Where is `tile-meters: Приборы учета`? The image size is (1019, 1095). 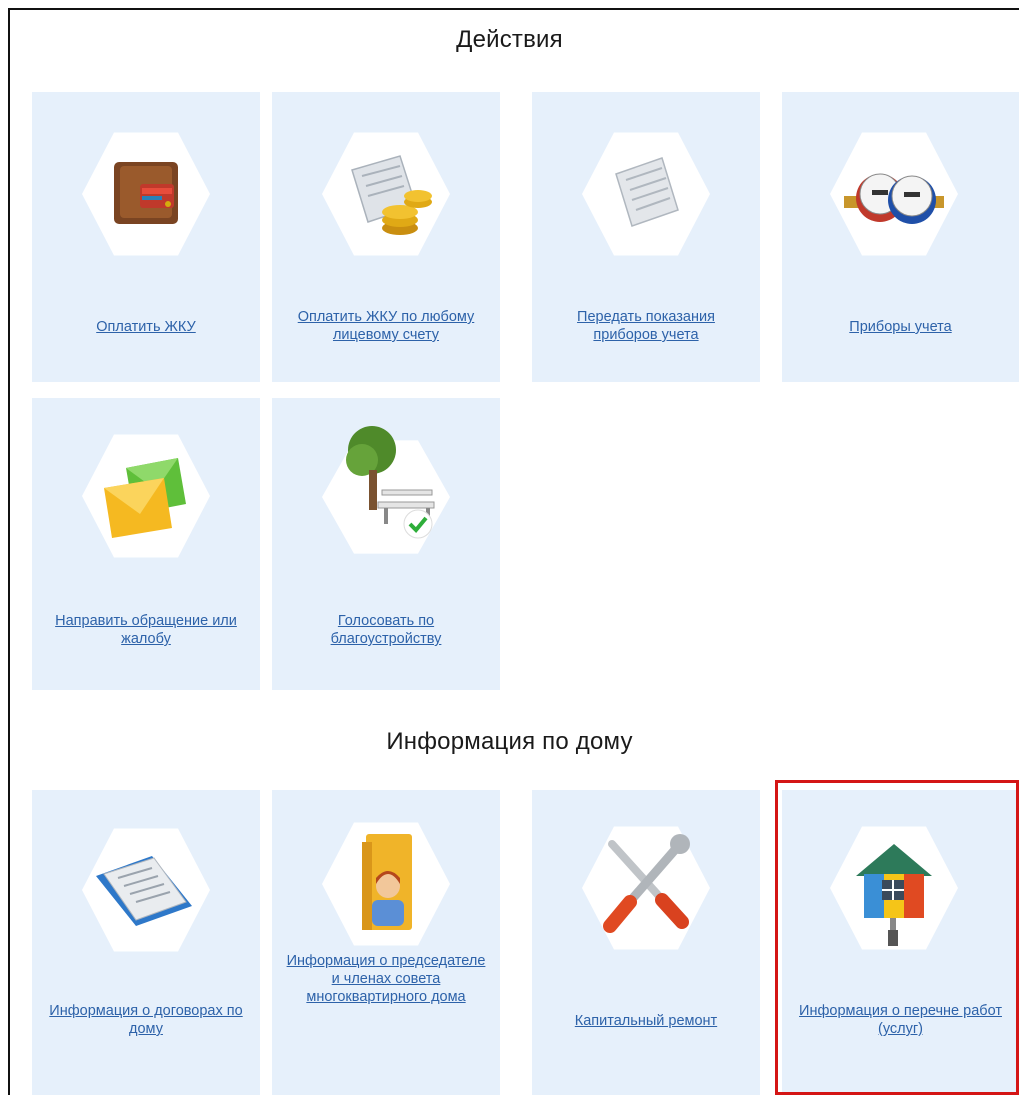
tile-meters: Приборы учета is located at coordinates (900, 237).